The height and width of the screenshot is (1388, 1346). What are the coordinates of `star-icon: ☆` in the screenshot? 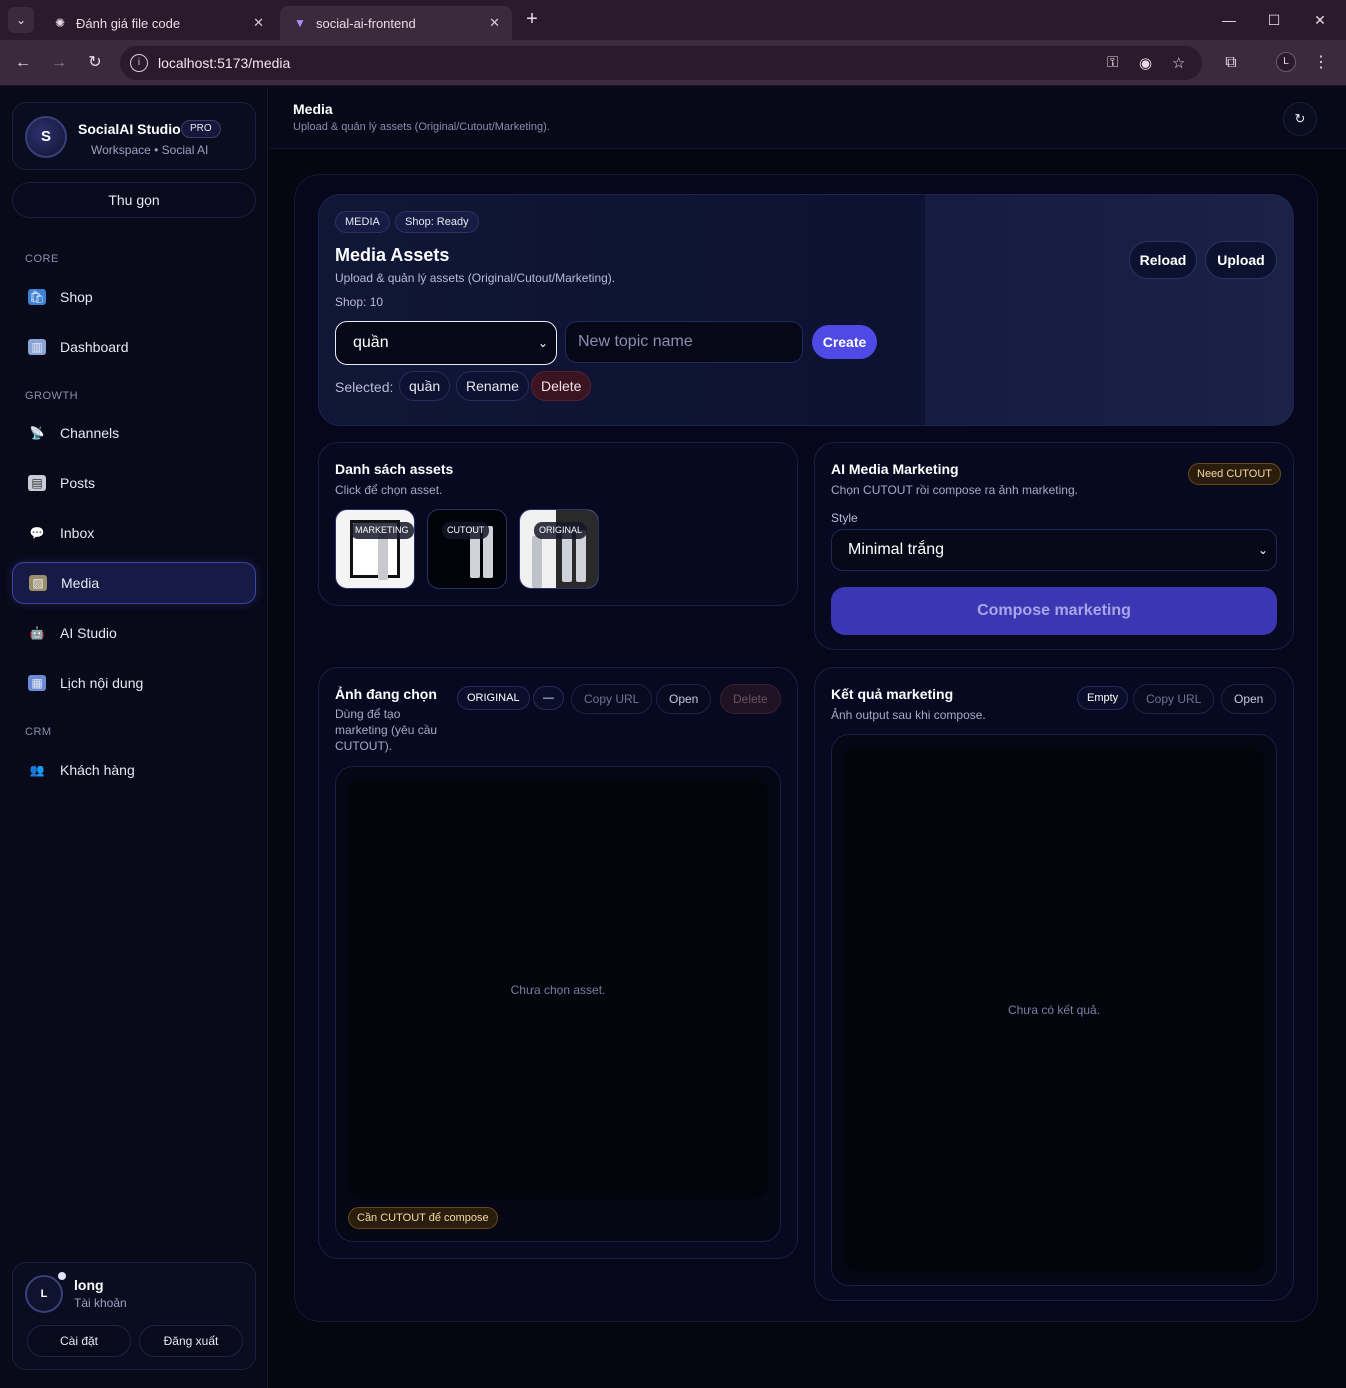 It's located at (1178, 63).